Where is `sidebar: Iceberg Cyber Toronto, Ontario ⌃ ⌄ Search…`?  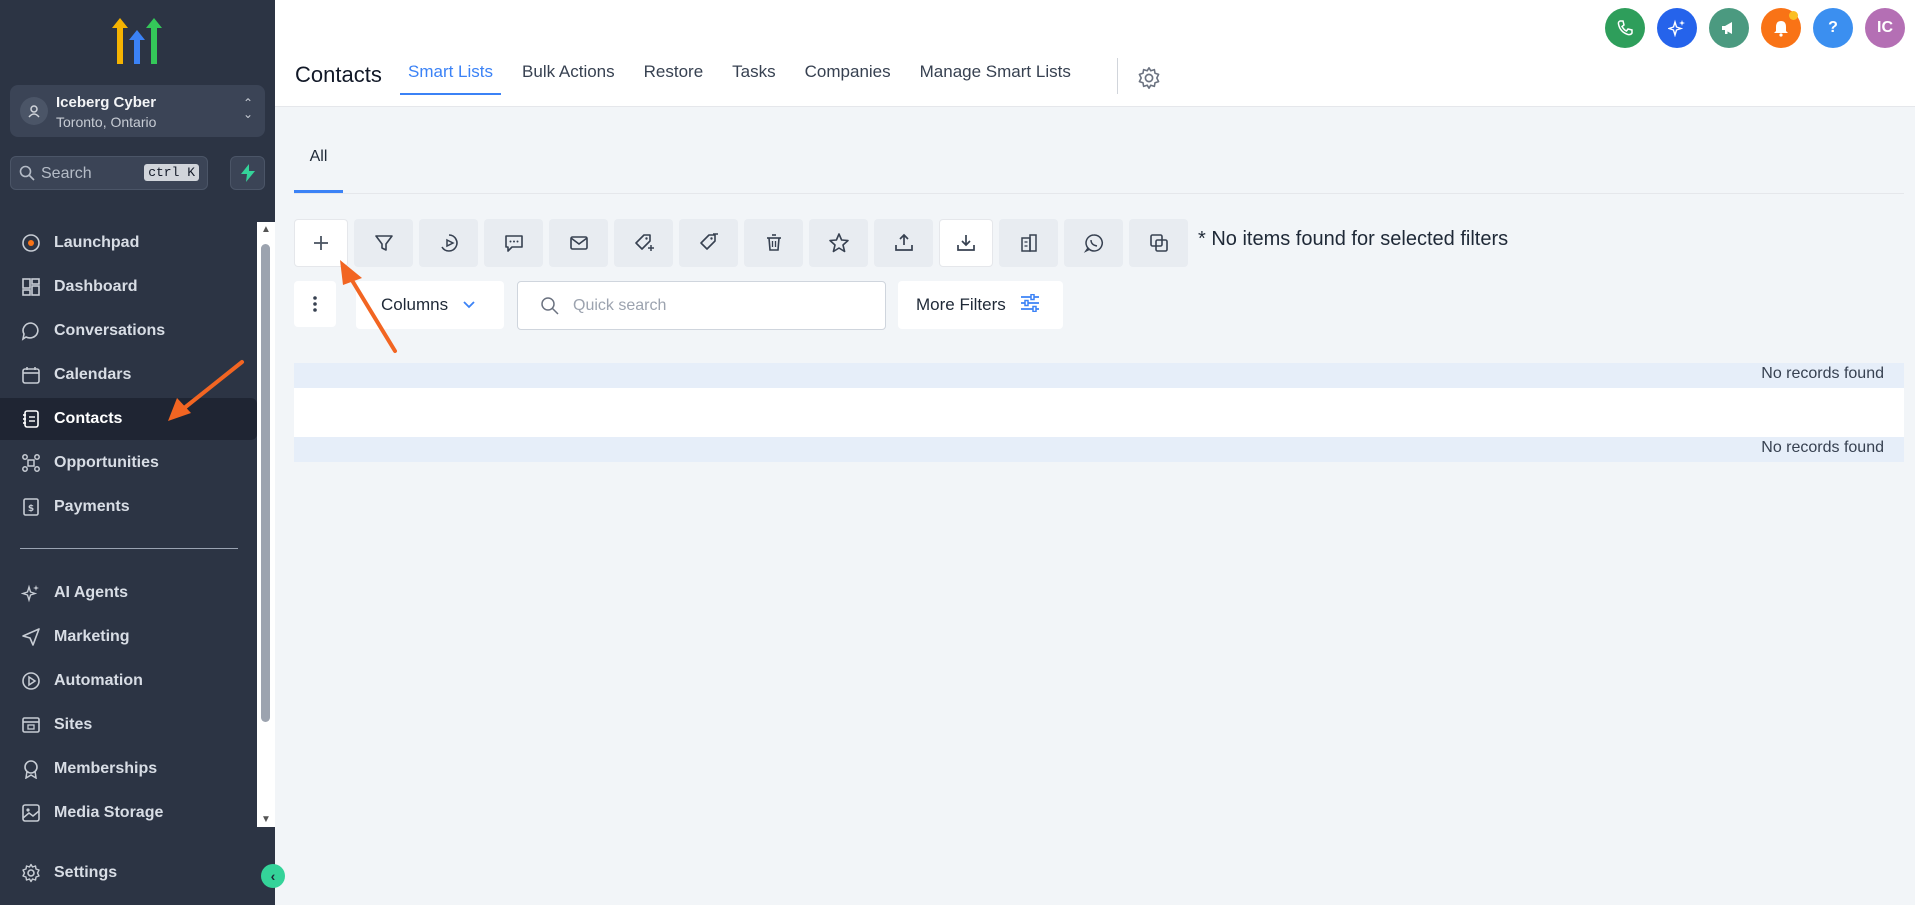 sidebar: Iceberg Cyber Toronto, Ontario ⌃ ⌄ Search… is located at coordinates (137, 452).